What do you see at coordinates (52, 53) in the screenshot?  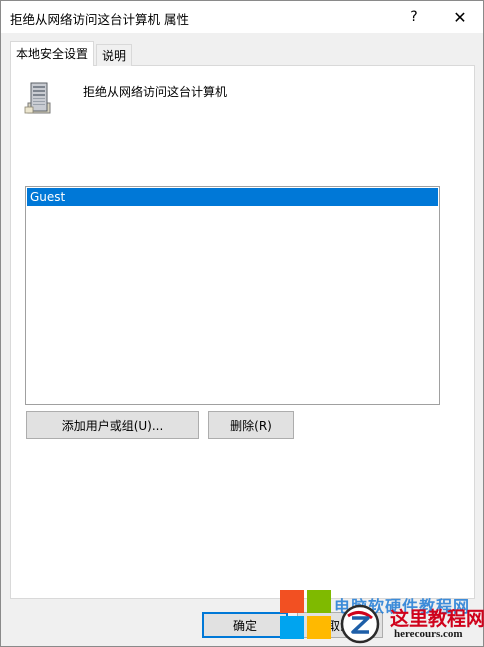 I see `tab-local-security-setting: 本地安全设置` at bounding box center [52, 53].